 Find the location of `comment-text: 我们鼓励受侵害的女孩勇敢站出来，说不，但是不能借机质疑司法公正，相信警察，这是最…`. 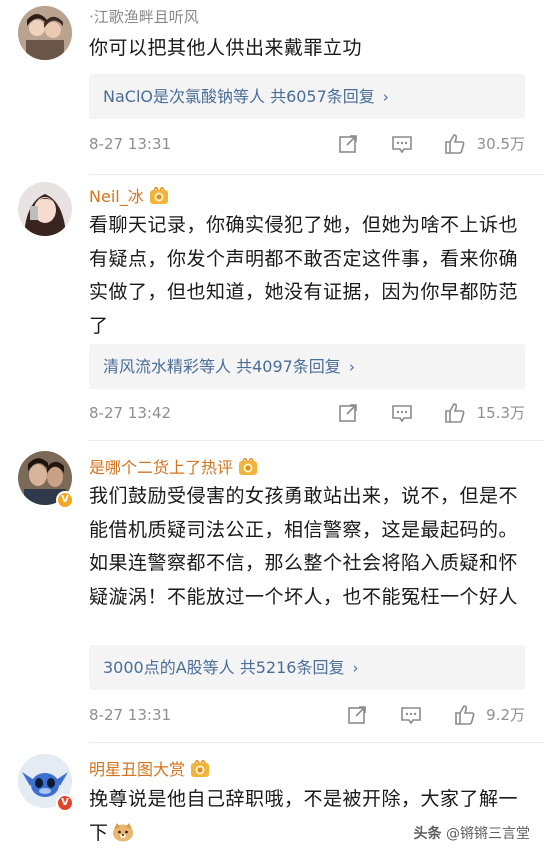

comment-text: 我们鼓励受侵害的女孩勇敢站出来，说不，但是不能借机质疑司法公正，相信警察，这是最… is located at coordinates (304, 546).